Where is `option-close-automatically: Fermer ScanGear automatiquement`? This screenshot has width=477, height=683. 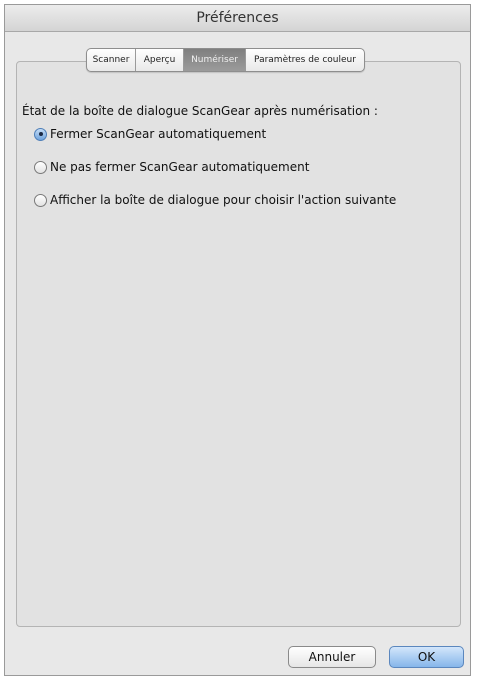
option-close-automatically: Fermer ScanGear automatiquement is located at coordinates (150, 134).